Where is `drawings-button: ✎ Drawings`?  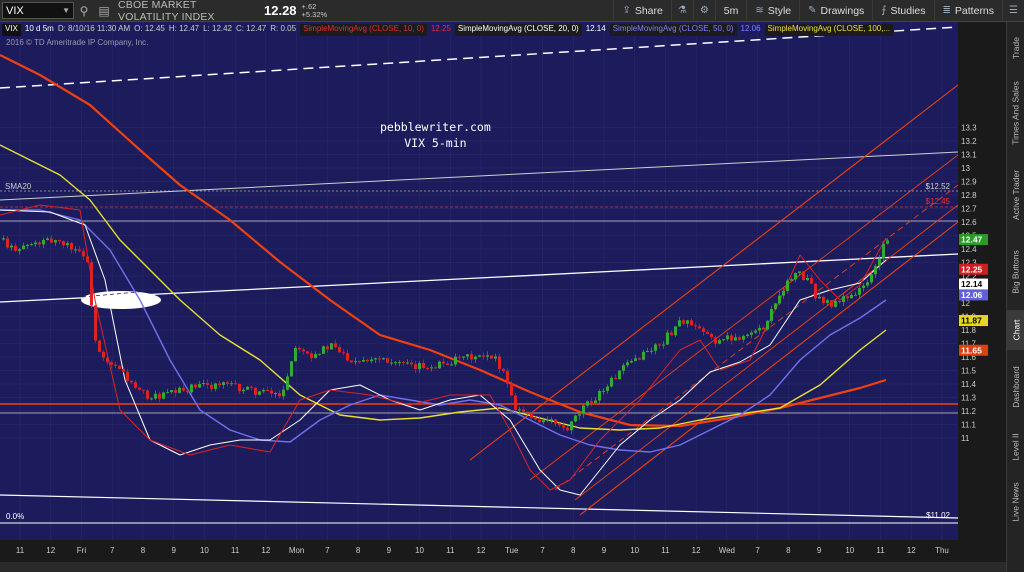 drawings-button: ✎ Drawings is located at coordinates (835, 11).